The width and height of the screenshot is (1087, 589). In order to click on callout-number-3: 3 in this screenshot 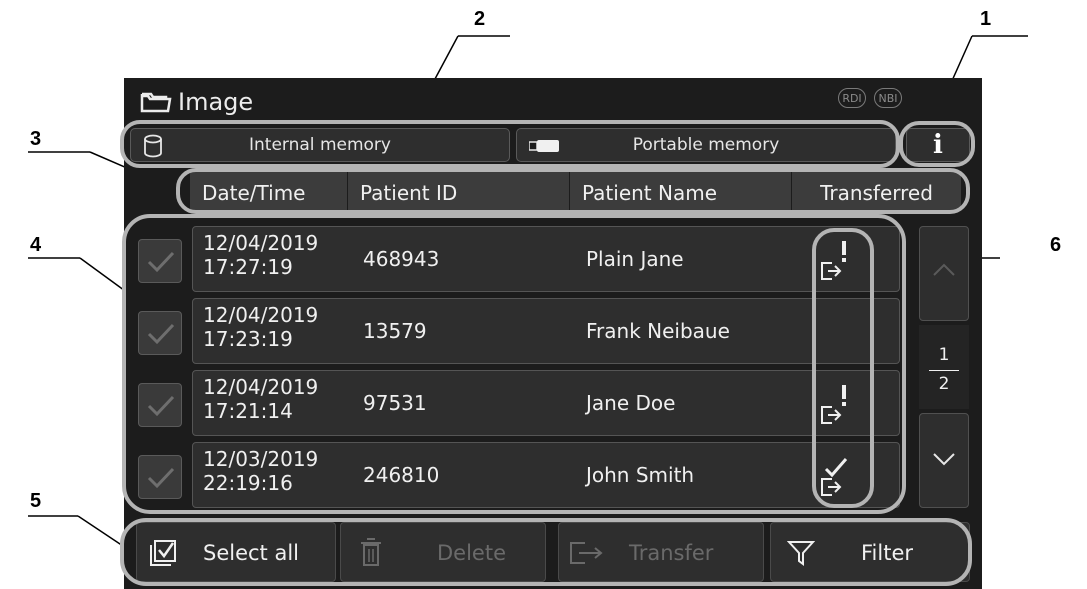, I will do `click(36, 139)`.